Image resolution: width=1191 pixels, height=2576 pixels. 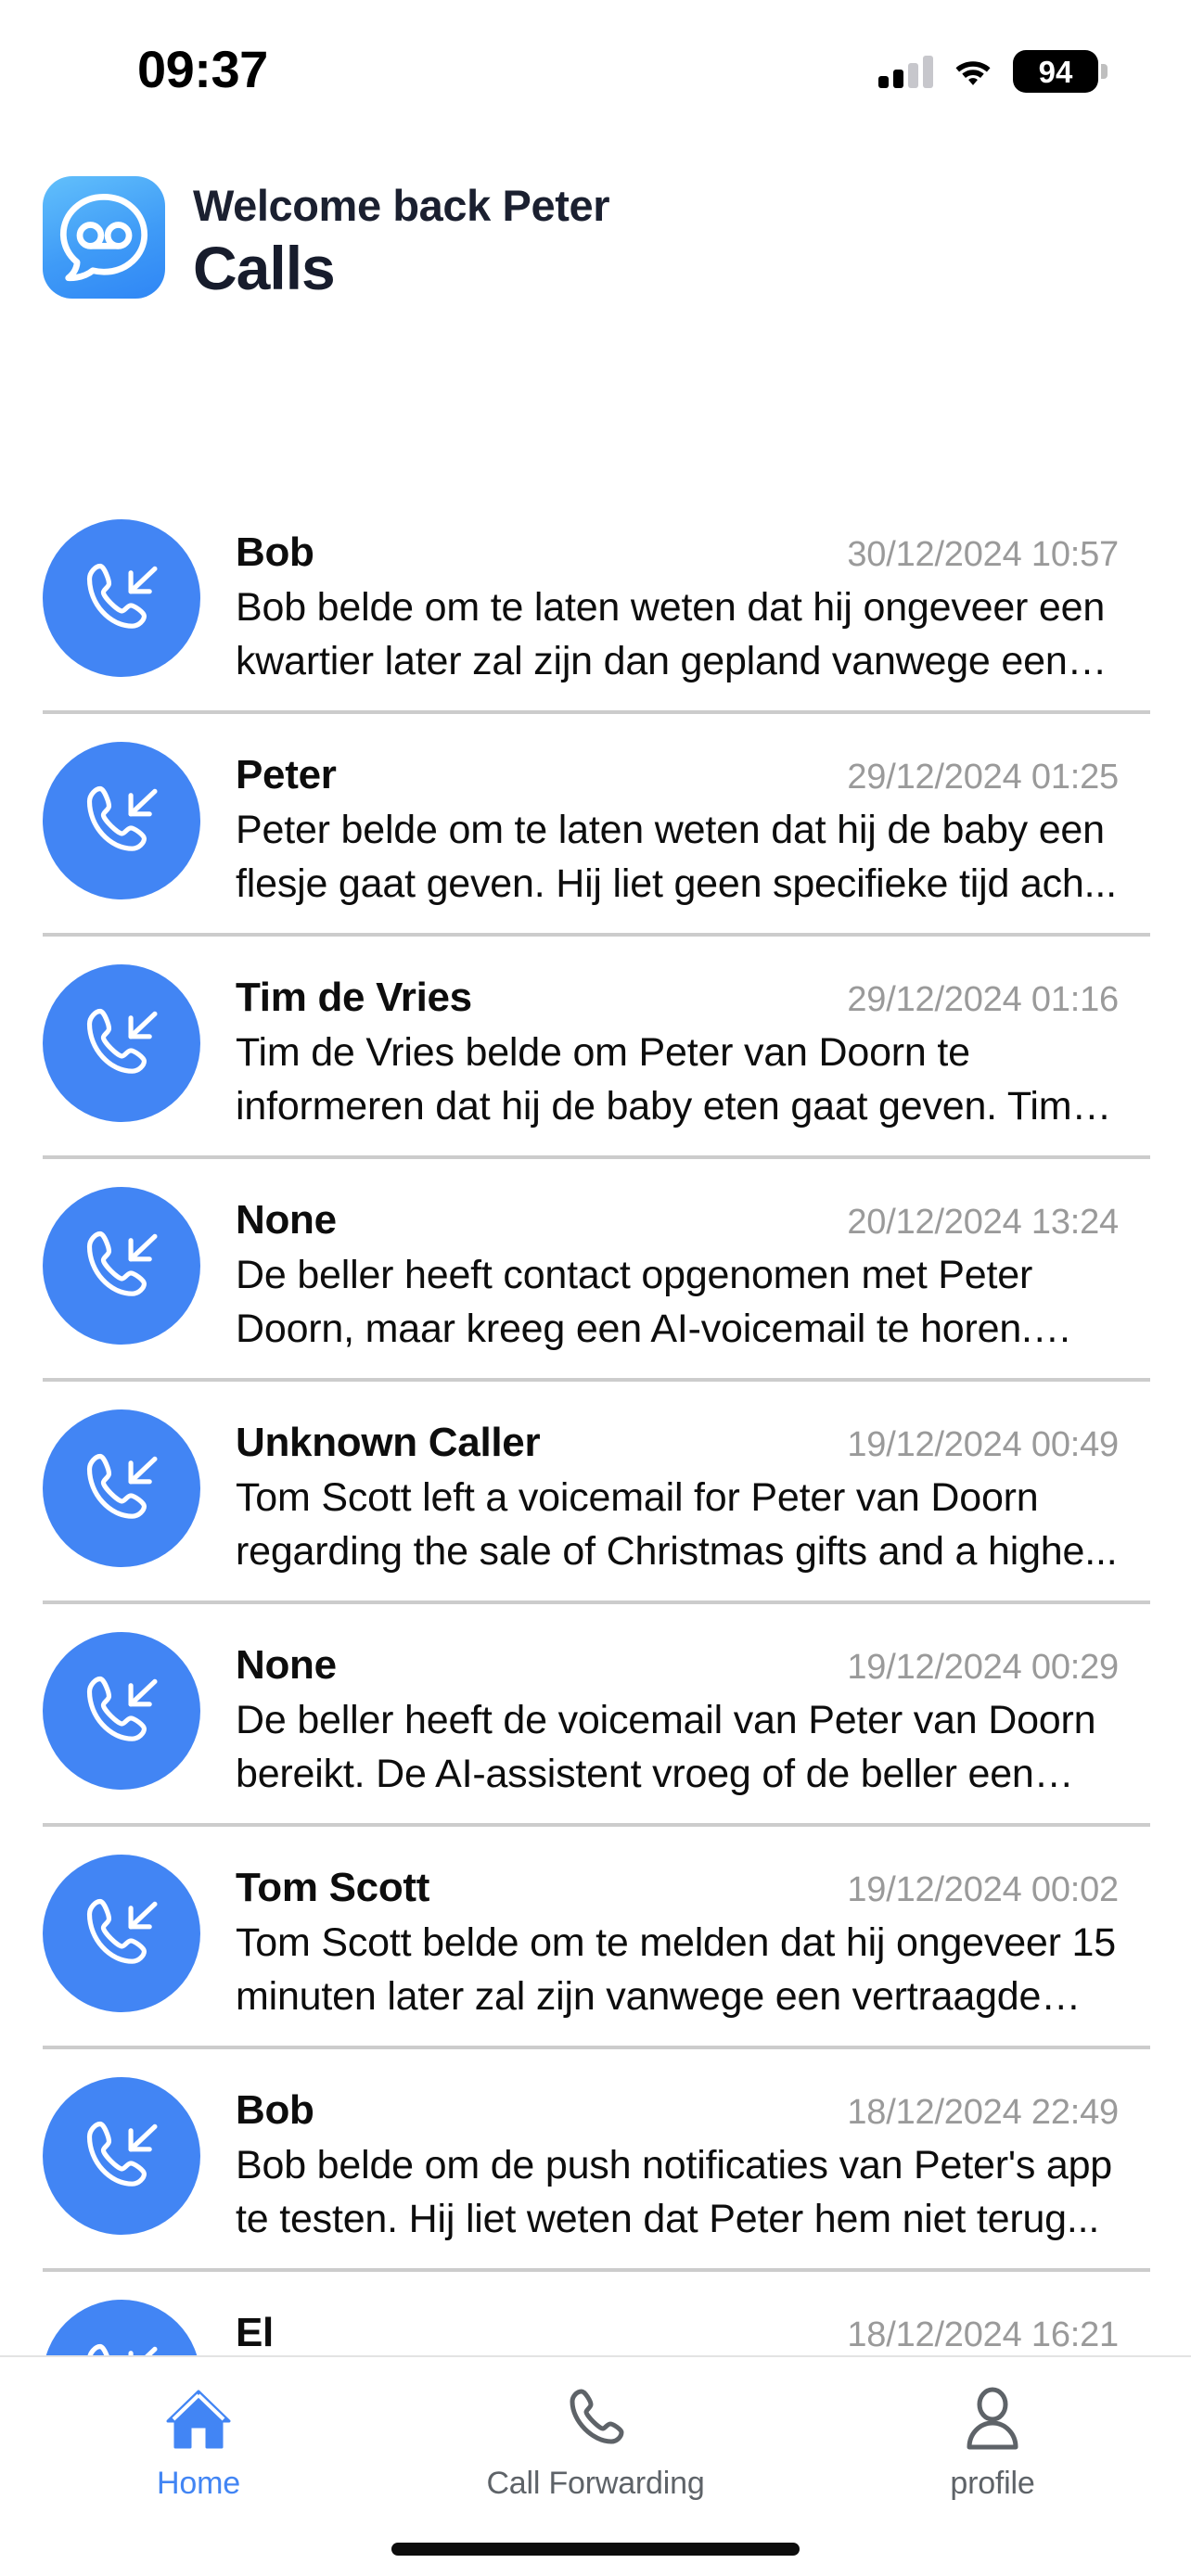 I want to click on voicemail-app-logo-icon, so click(x=104, y=238).